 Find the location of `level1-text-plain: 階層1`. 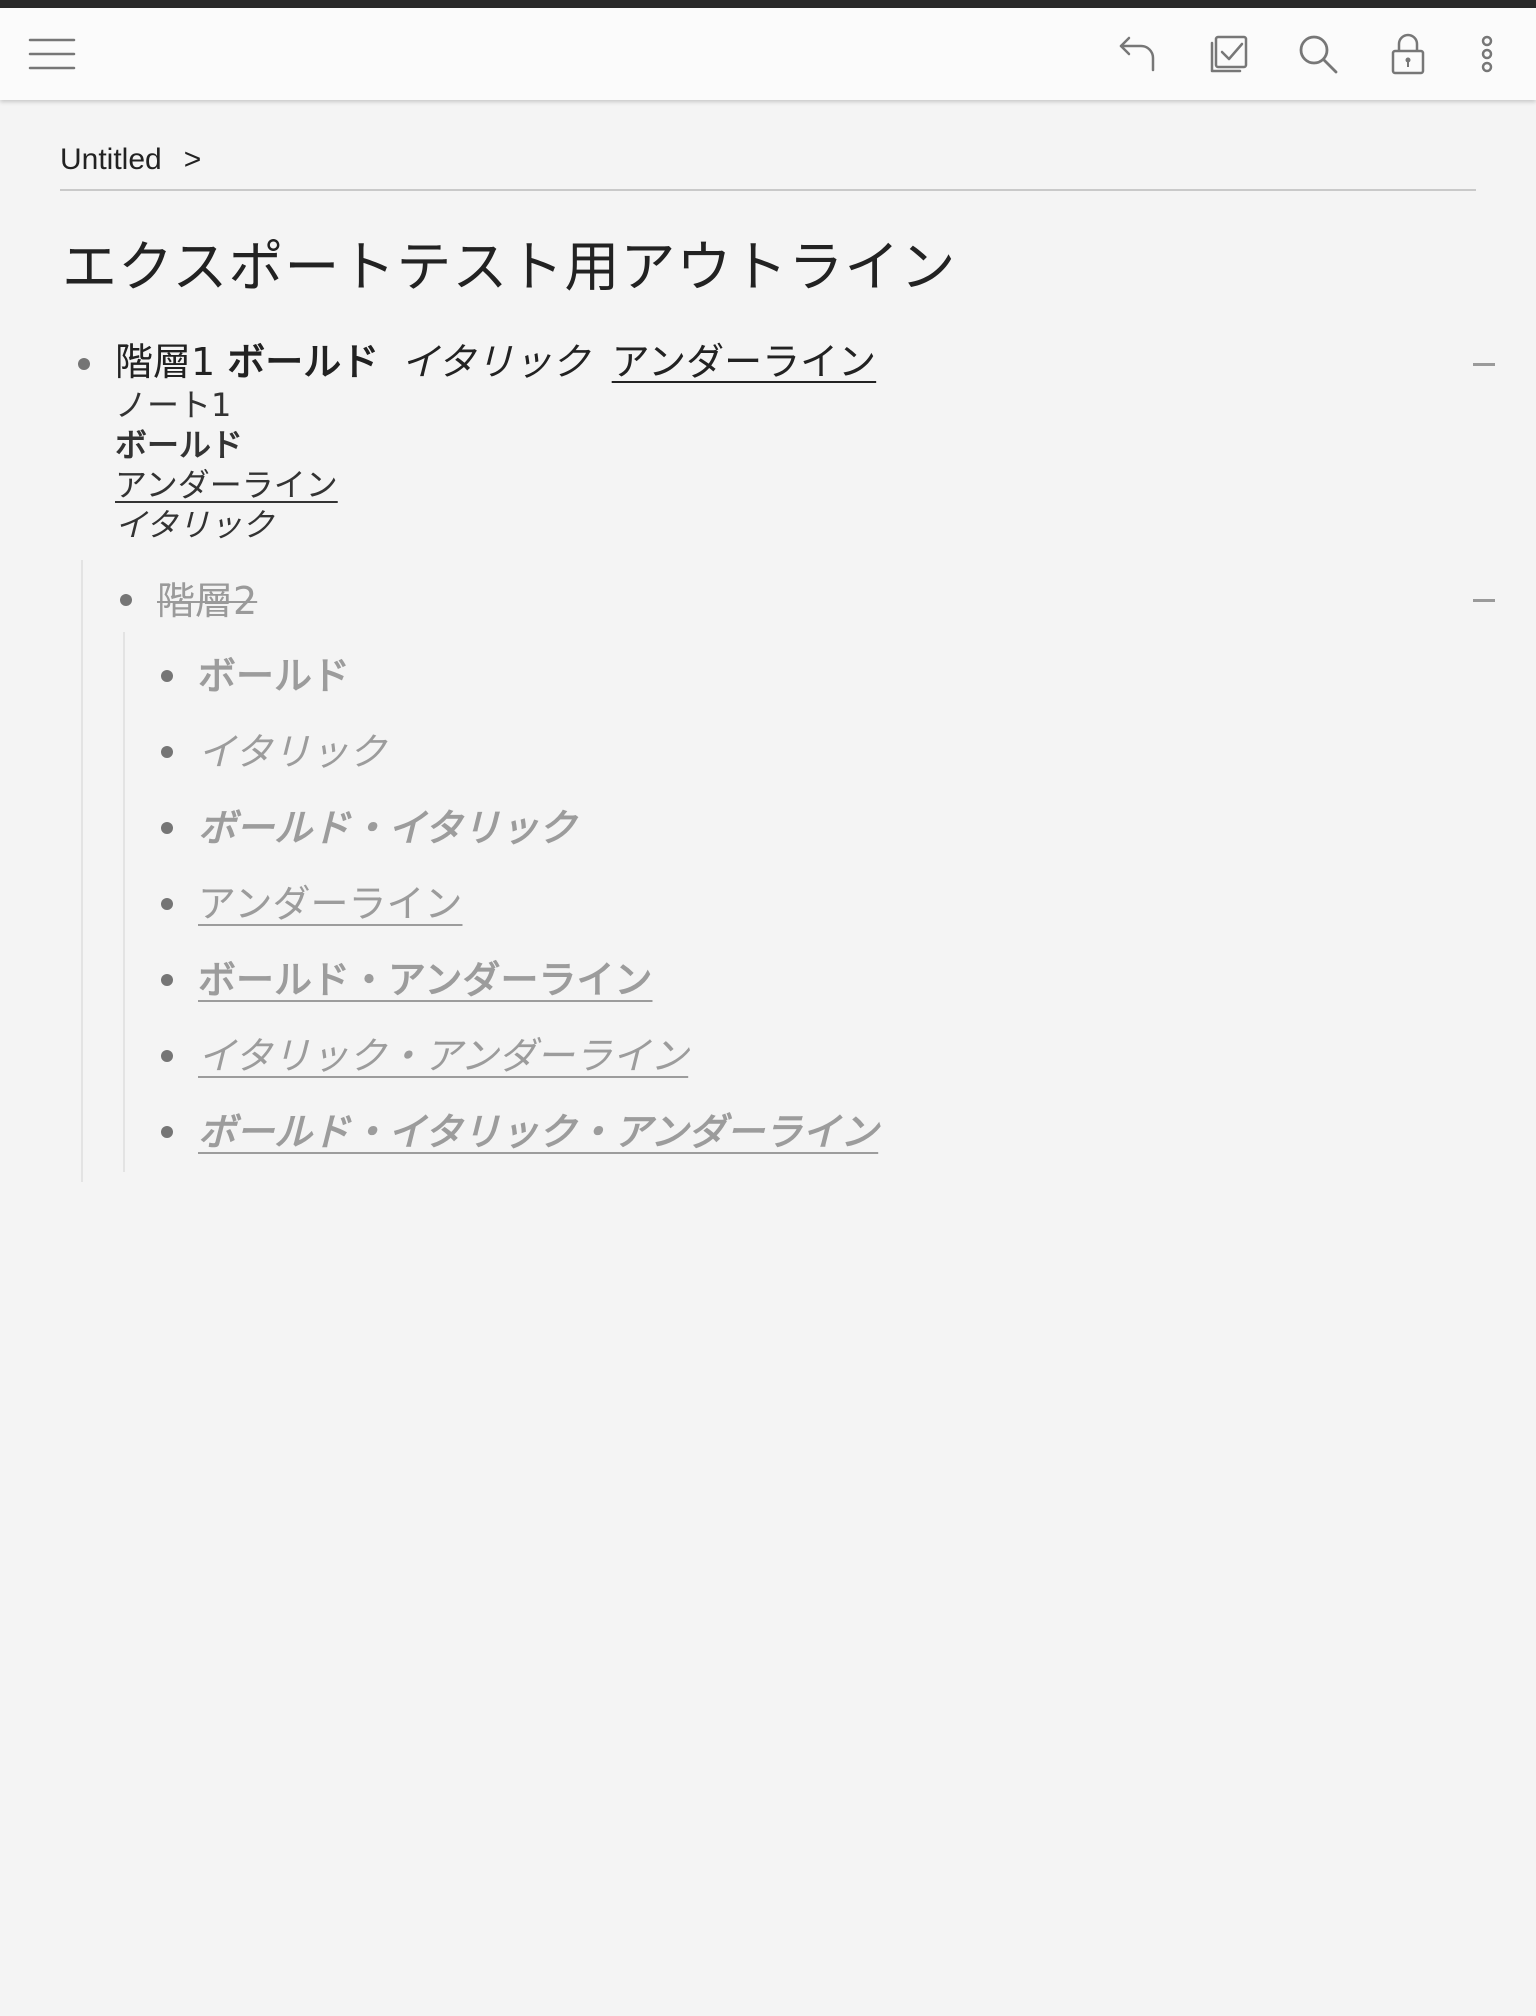

level1-text-plain: 階層1 is located at coordinates (165, 362).